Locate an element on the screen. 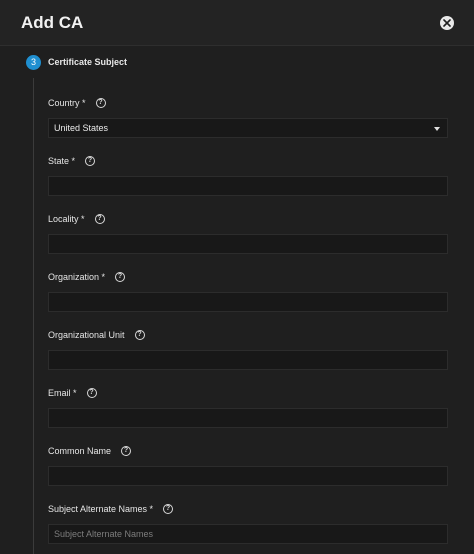 This screenshot has width=474, height=554. state-field: State * ? is located at coordinates (248, 175).